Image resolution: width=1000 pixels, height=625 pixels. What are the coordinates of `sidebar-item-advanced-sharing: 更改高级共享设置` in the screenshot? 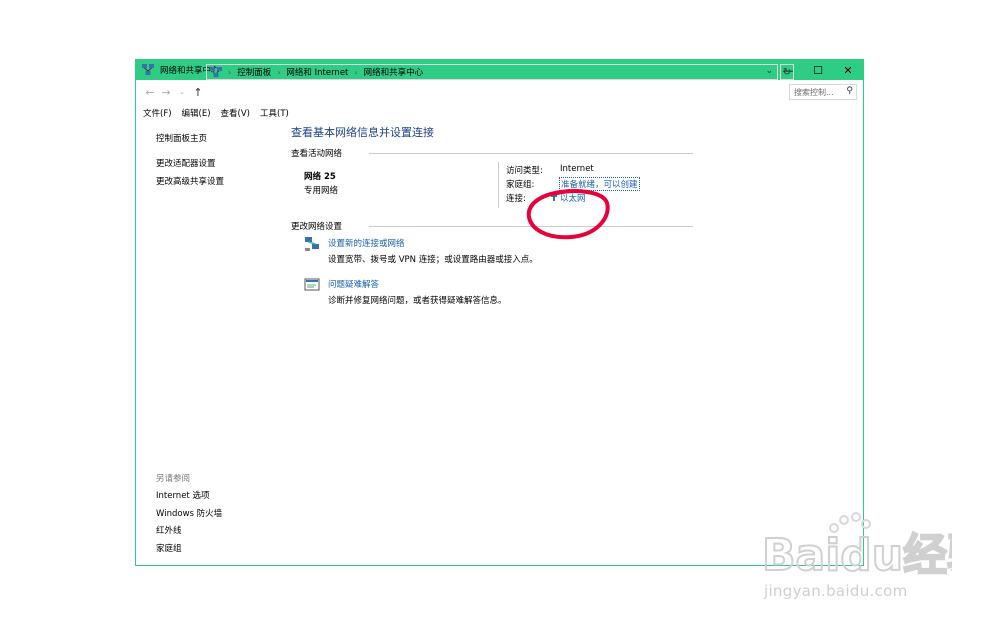 It's located at (190, 181).